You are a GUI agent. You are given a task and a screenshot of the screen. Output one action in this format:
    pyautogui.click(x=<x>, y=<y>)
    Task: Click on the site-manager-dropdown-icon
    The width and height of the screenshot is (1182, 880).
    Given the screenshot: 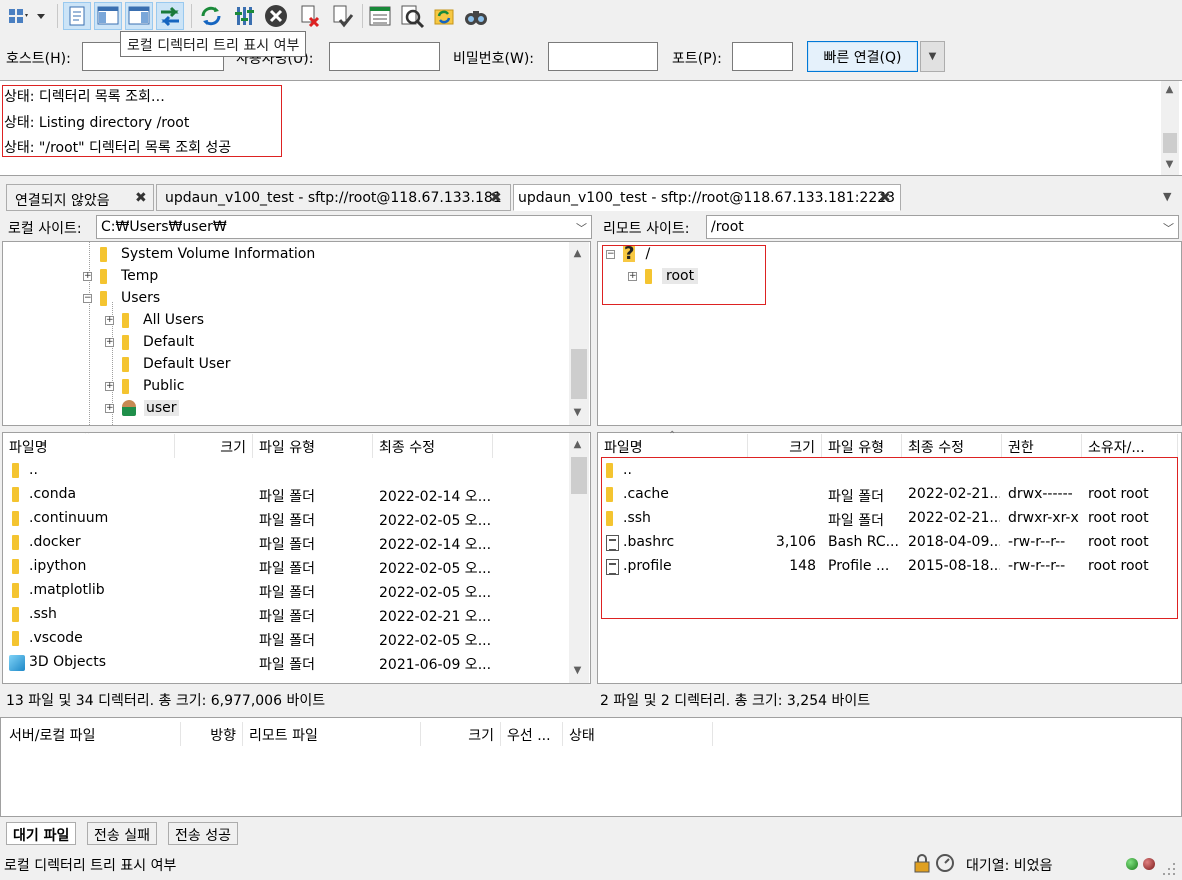 What is the action you would take?
    pyautogui.click(x=41, y=16)
    